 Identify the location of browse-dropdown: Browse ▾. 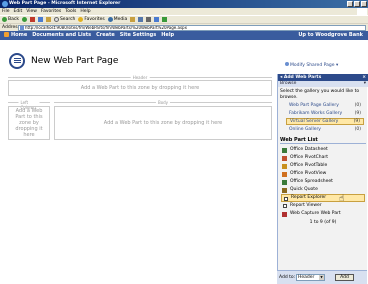
(323, 84).